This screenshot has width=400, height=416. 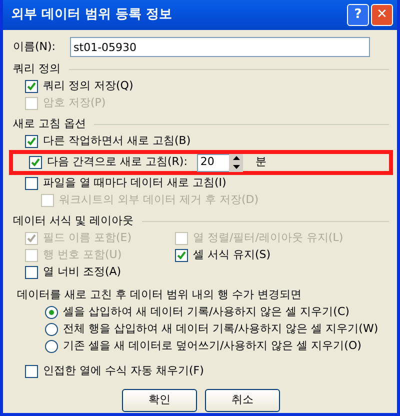 What do you see at coordinates (92, 15) in the screenshot?
I see `window-title: 외부 데이터 범위 등록 정보` at bounding box center [92, 15].